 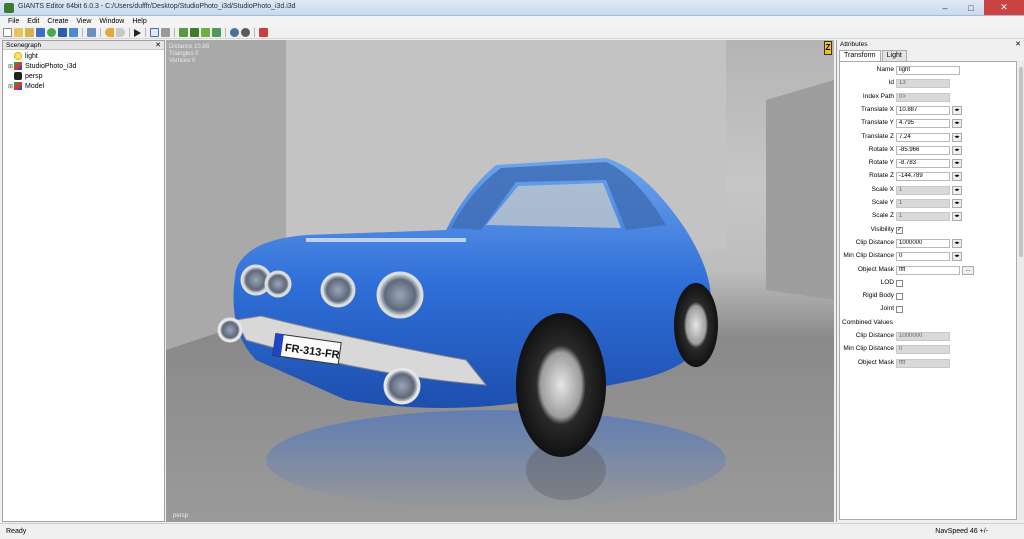 I want to click on car-reflection, so click(x=496, y=460).